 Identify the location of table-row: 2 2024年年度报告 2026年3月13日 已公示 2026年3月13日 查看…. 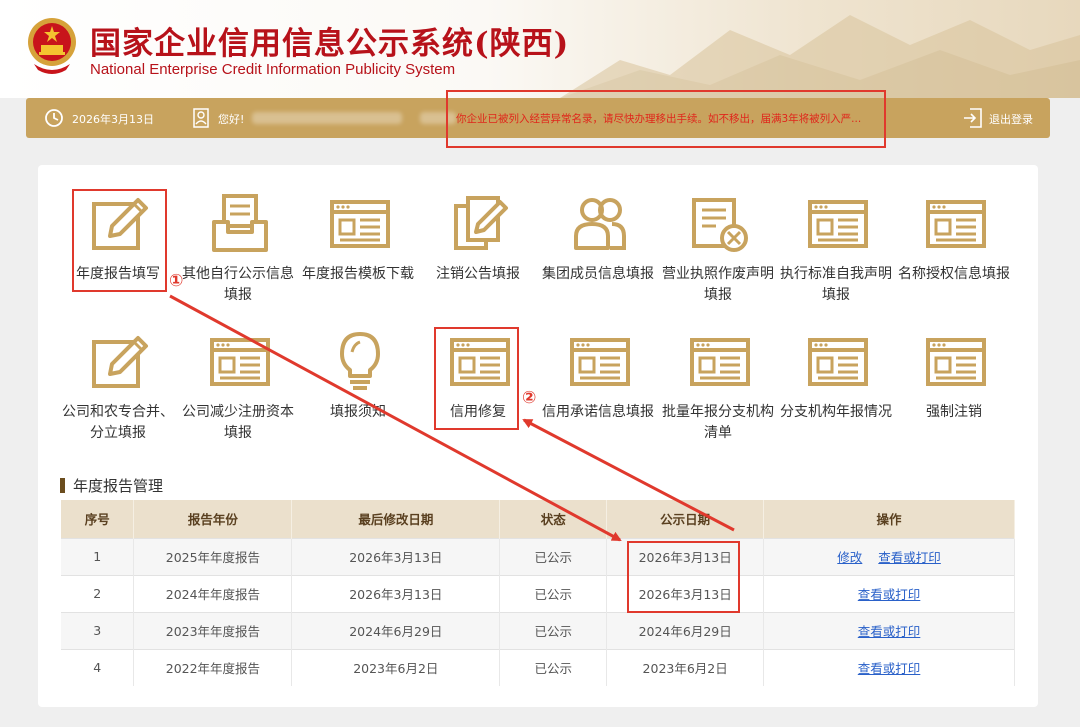
(538, 593).